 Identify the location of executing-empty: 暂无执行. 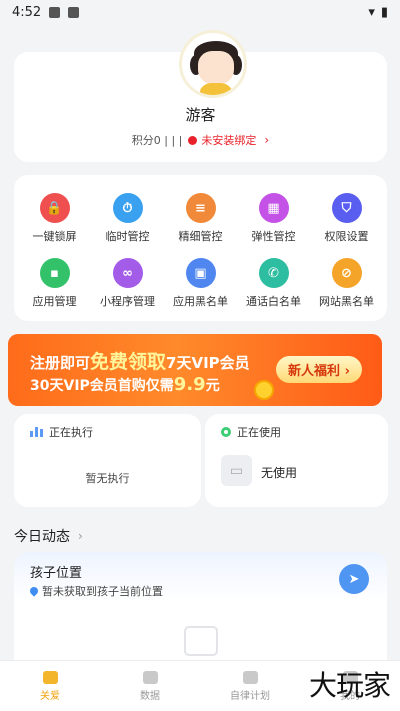
(107, 478).